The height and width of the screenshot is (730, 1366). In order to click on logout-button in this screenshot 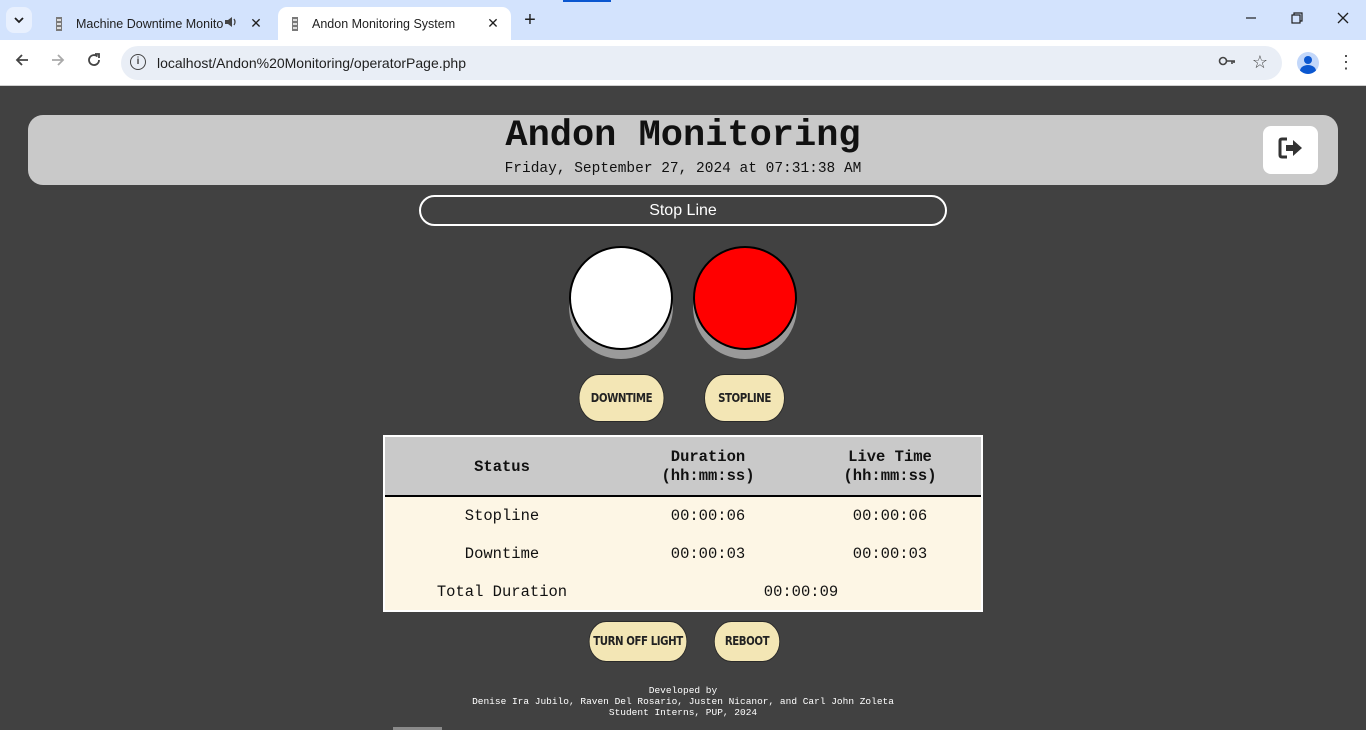, I will do `click(1290, 150)`.